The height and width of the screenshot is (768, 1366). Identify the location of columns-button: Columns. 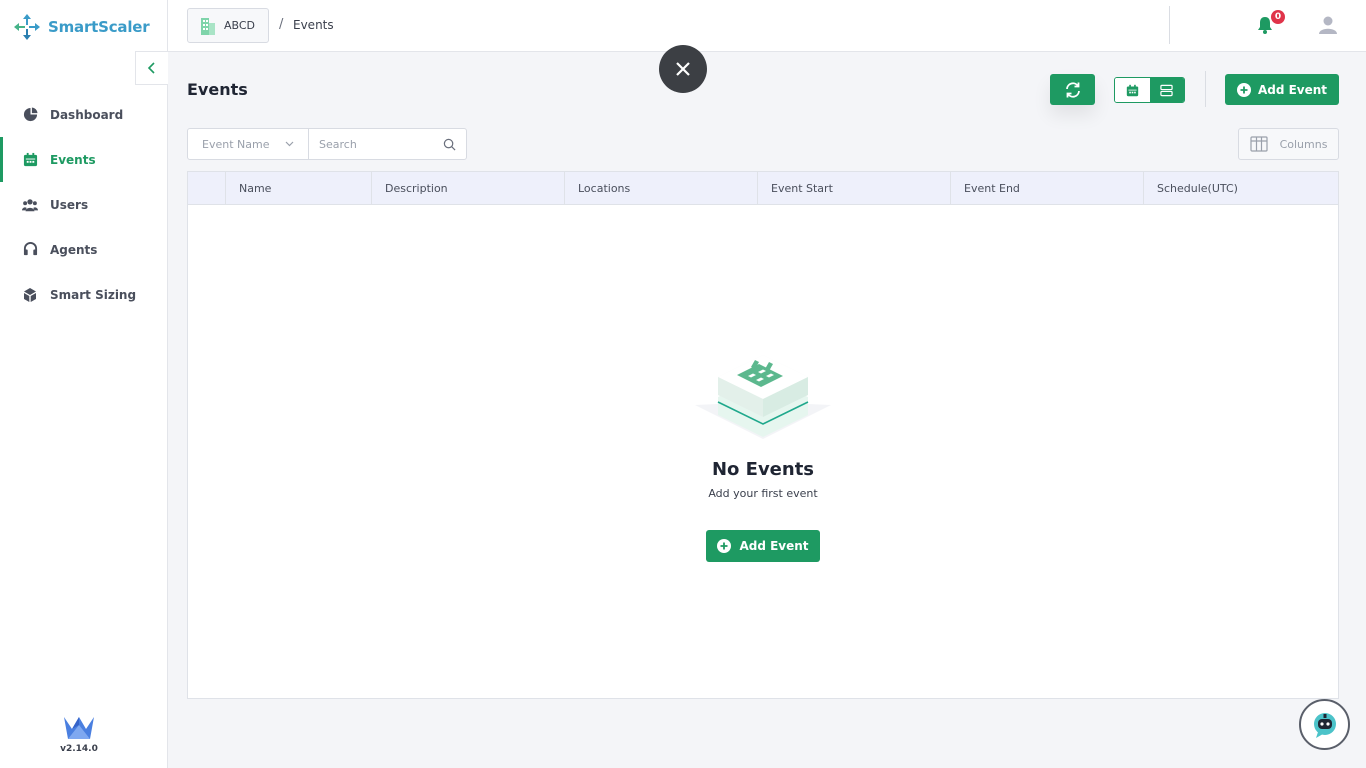
(1288, 144).